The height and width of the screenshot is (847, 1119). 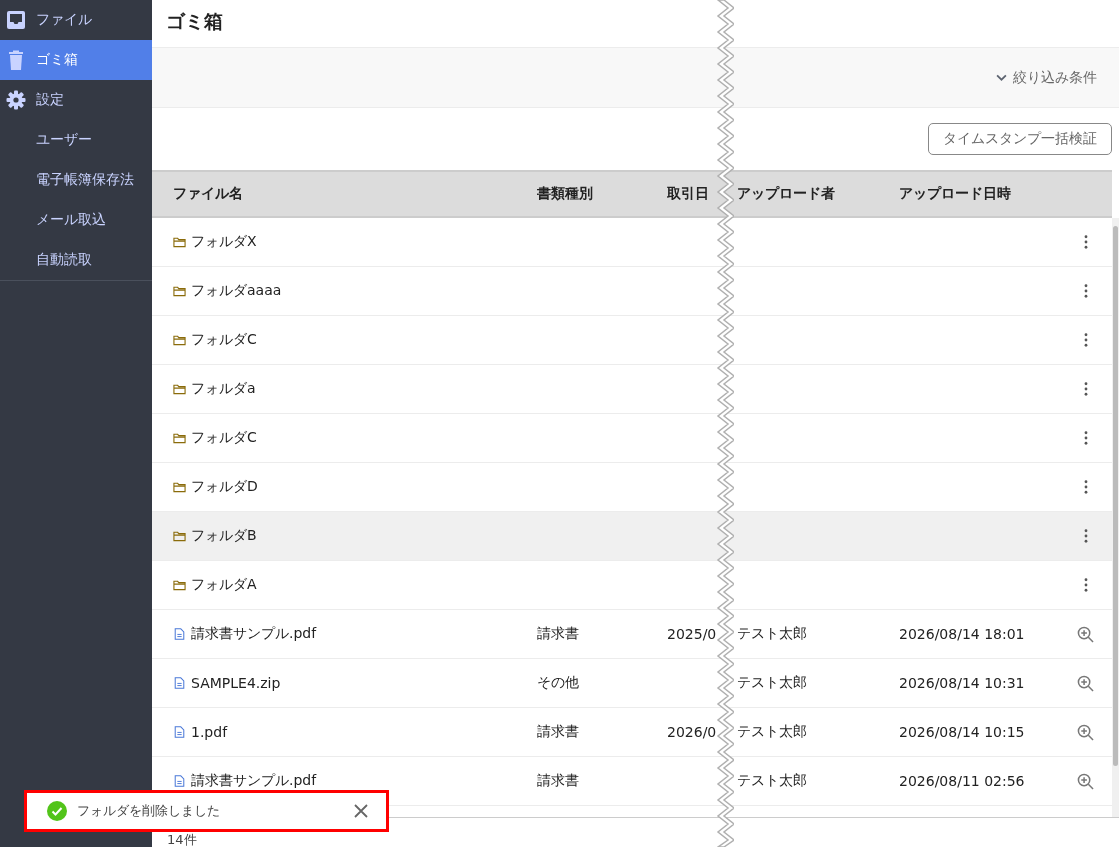 What do you see at coordinates (786, 194) in the screenshot?
I see `column-header: アップロード者` at bounding box center [786, 194].